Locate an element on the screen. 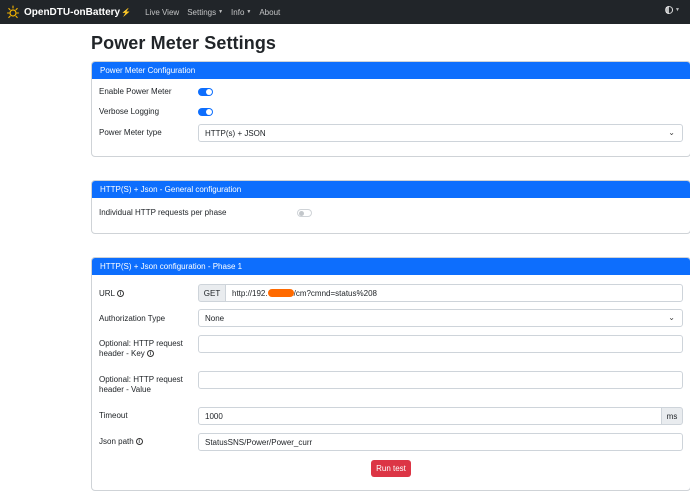 The height and width of the screenshot is (494, 690). url-label: URL i is located at coordinates (112, 294).